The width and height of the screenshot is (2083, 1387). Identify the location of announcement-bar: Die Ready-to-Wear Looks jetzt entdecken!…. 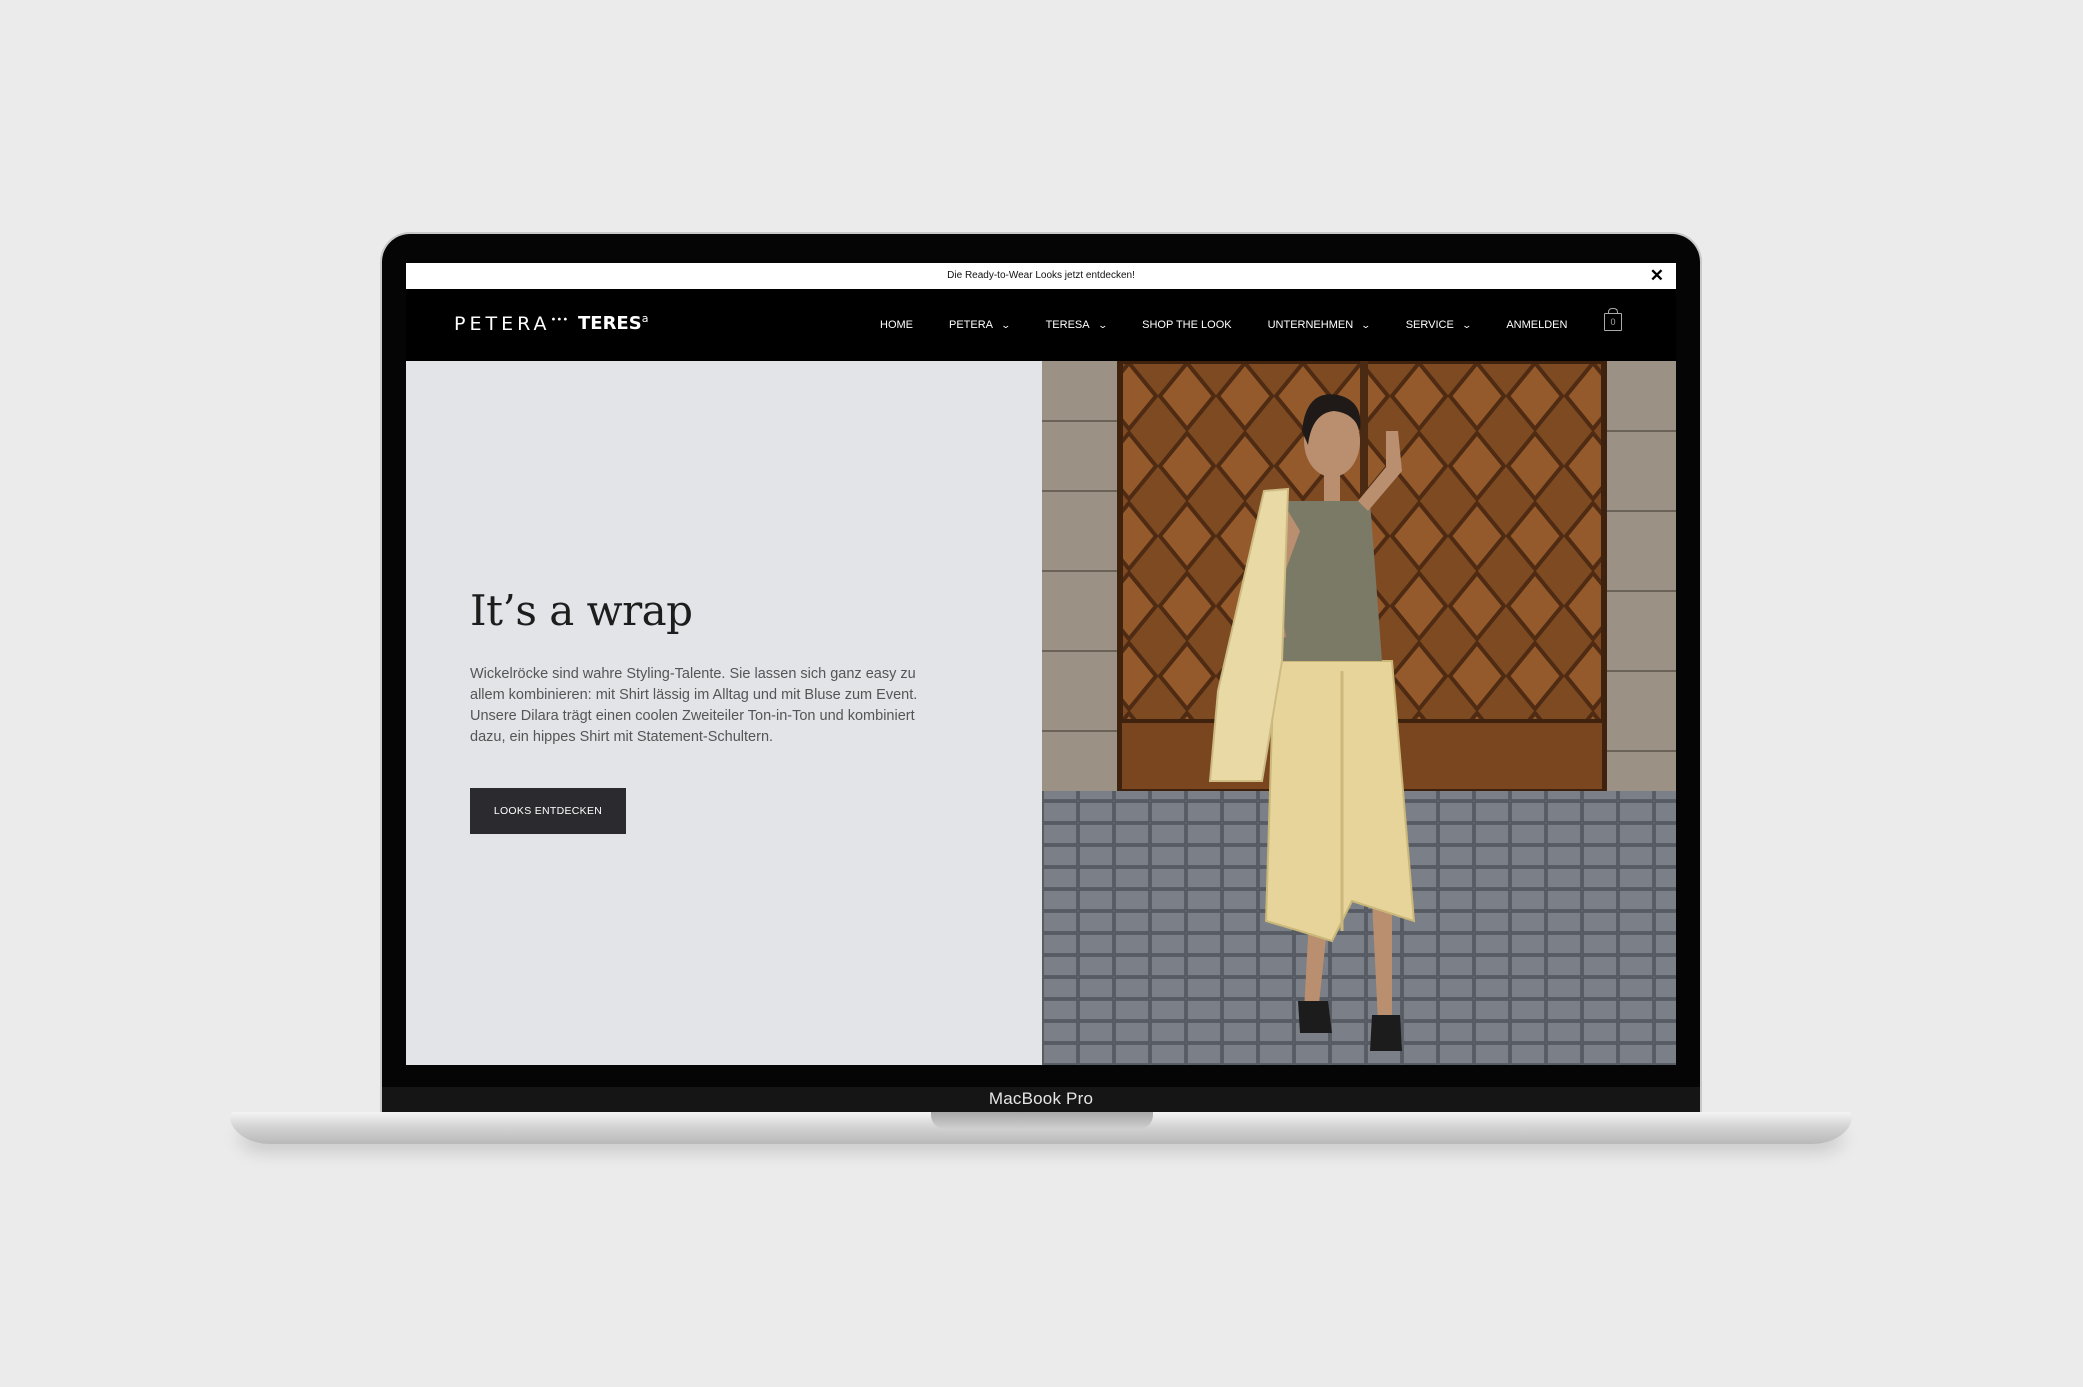
(1041, 276).